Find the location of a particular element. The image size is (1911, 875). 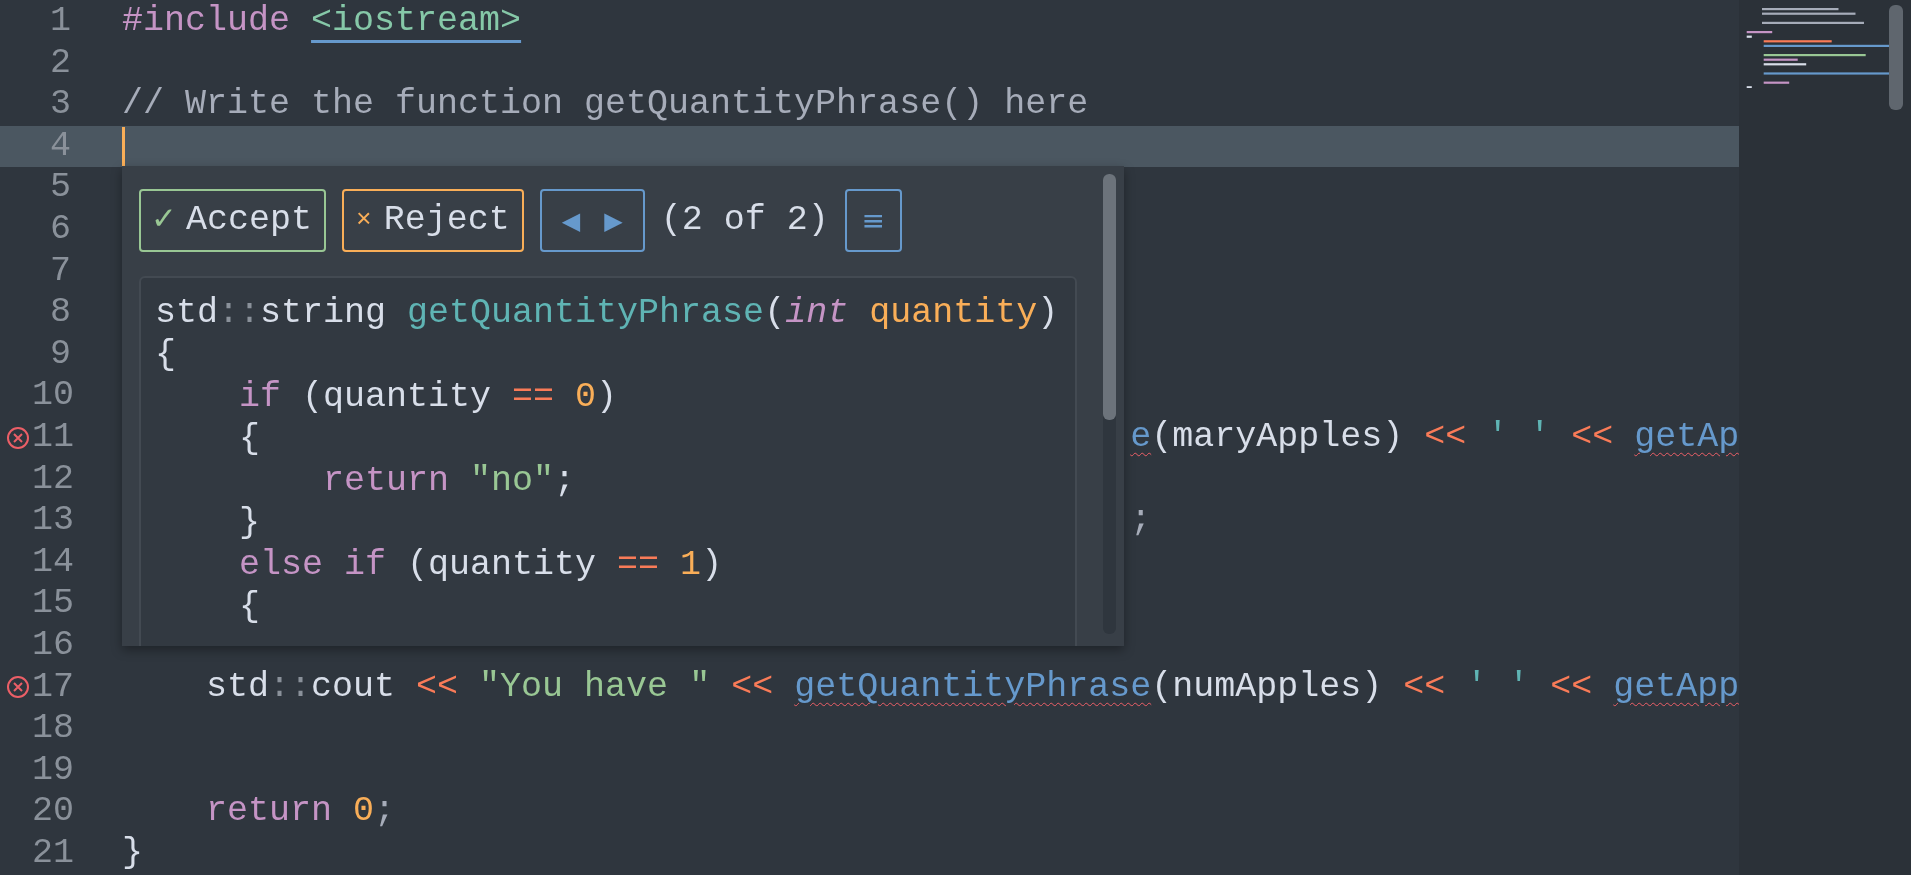

code-line: return 0; is located at coordinates (301, 812).